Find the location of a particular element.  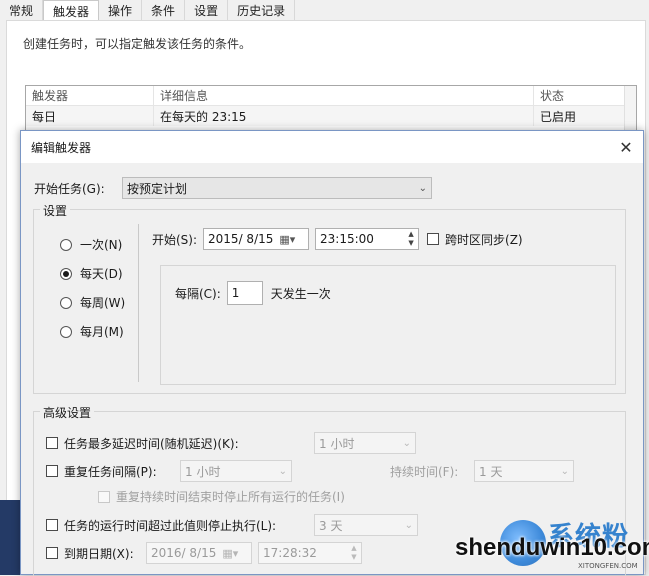

expire-time-value: 17:28:32 is located at coordinates (290, 553).